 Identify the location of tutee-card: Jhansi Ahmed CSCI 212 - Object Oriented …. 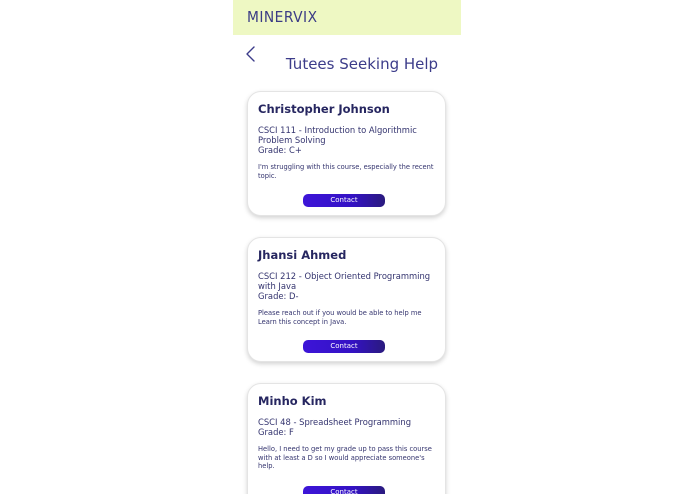
(346, 299).